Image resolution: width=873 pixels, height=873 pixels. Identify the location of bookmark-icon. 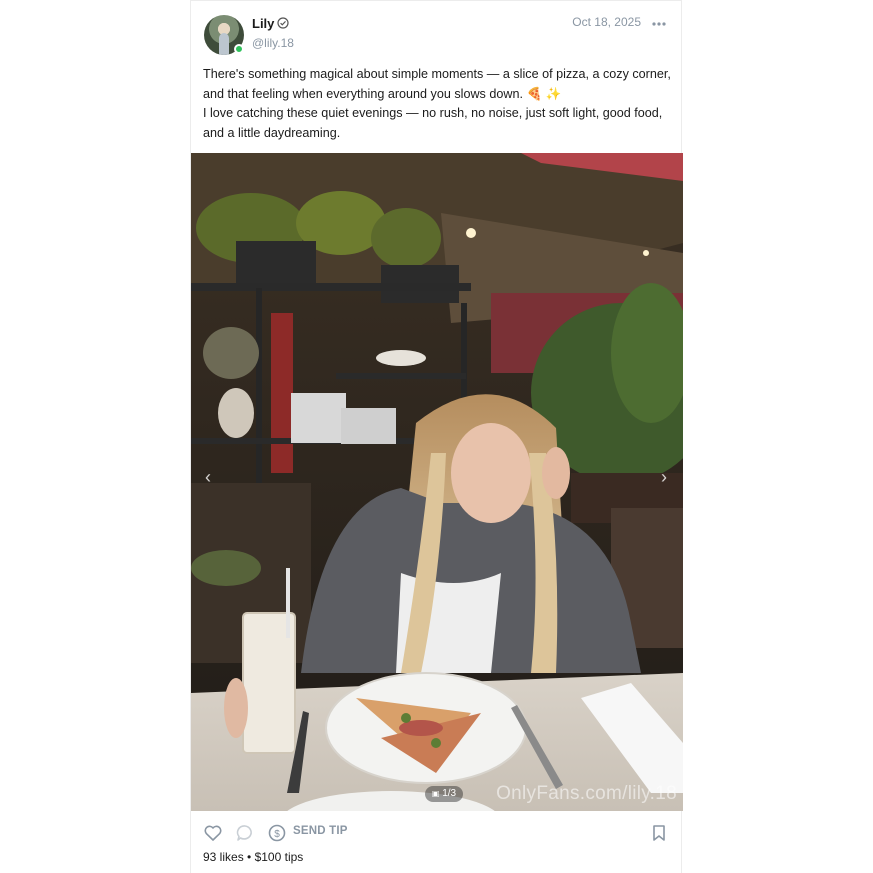
(659, 833).